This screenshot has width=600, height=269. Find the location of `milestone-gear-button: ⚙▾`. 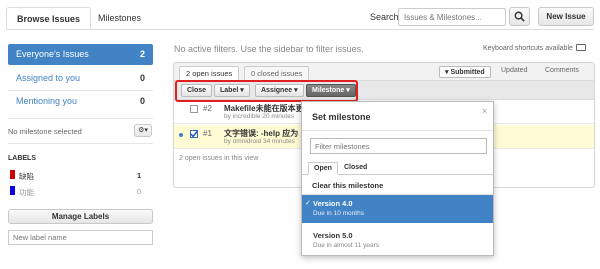

milestone-gear-button: ⚙▾ is located at coordinates (143, 130).